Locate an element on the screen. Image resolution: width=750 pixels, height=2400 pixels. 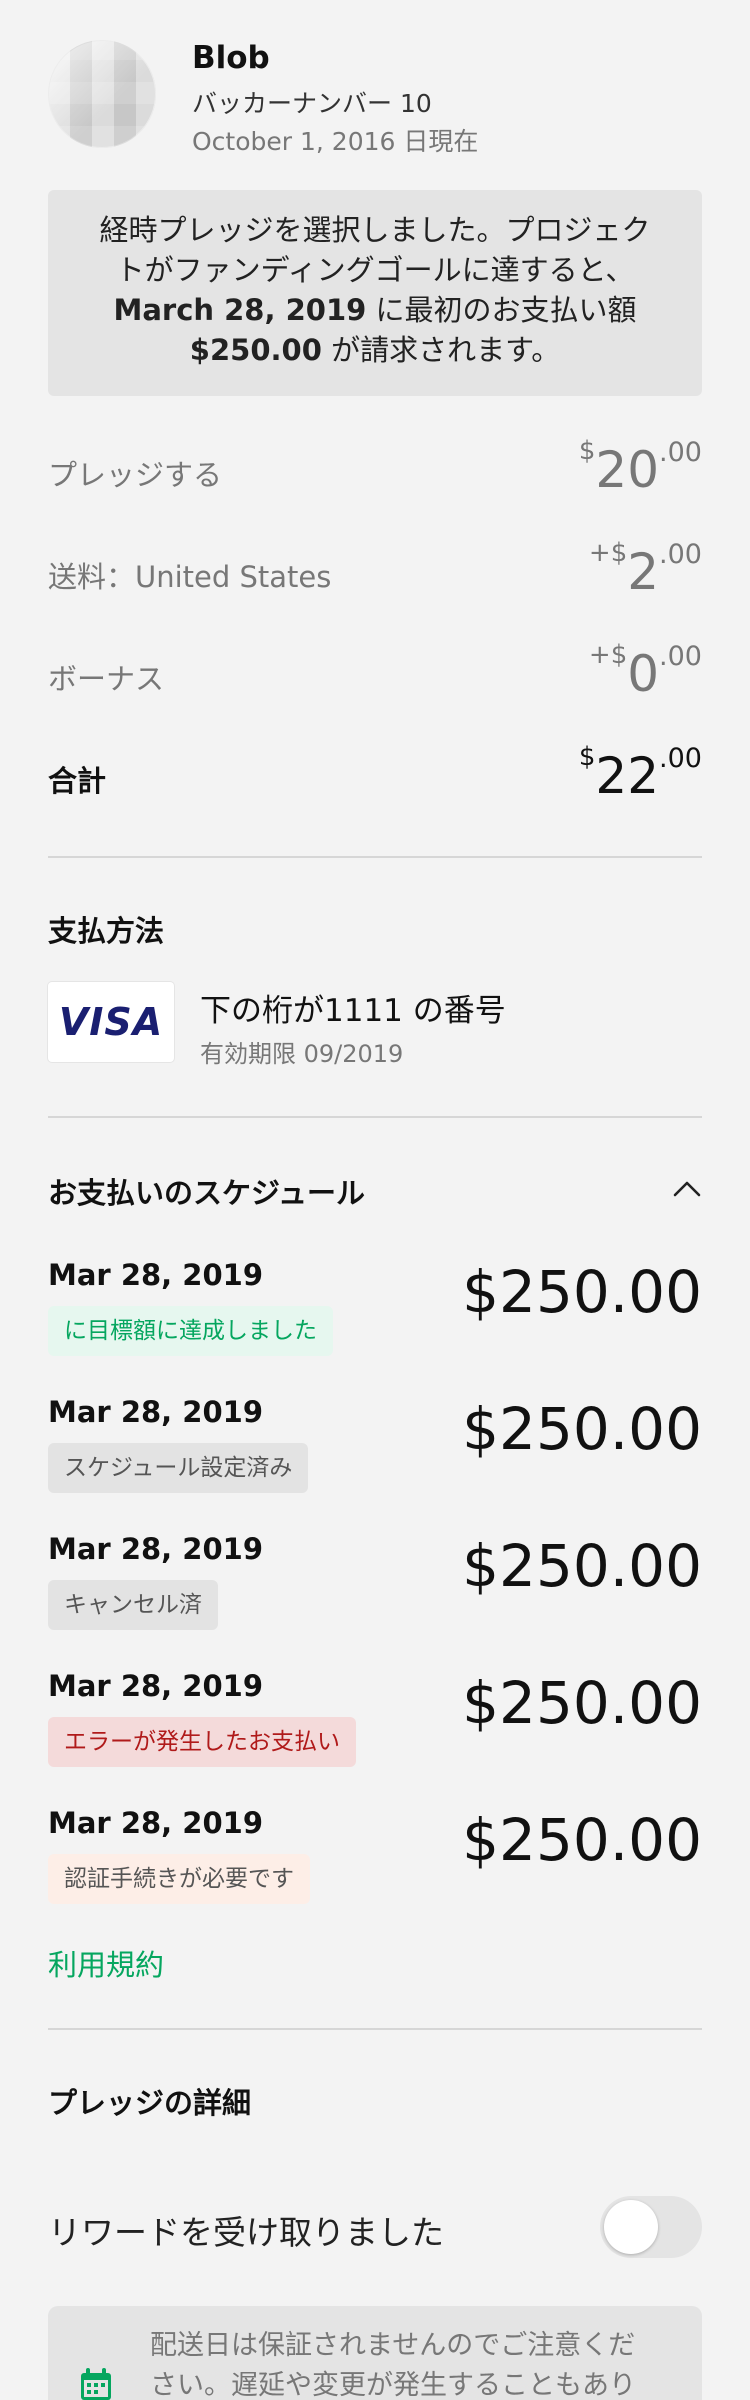
schedule-row: Mar 28, 2019 スケジュール設定済み $250.00 is located at coordinates (375, 1450).